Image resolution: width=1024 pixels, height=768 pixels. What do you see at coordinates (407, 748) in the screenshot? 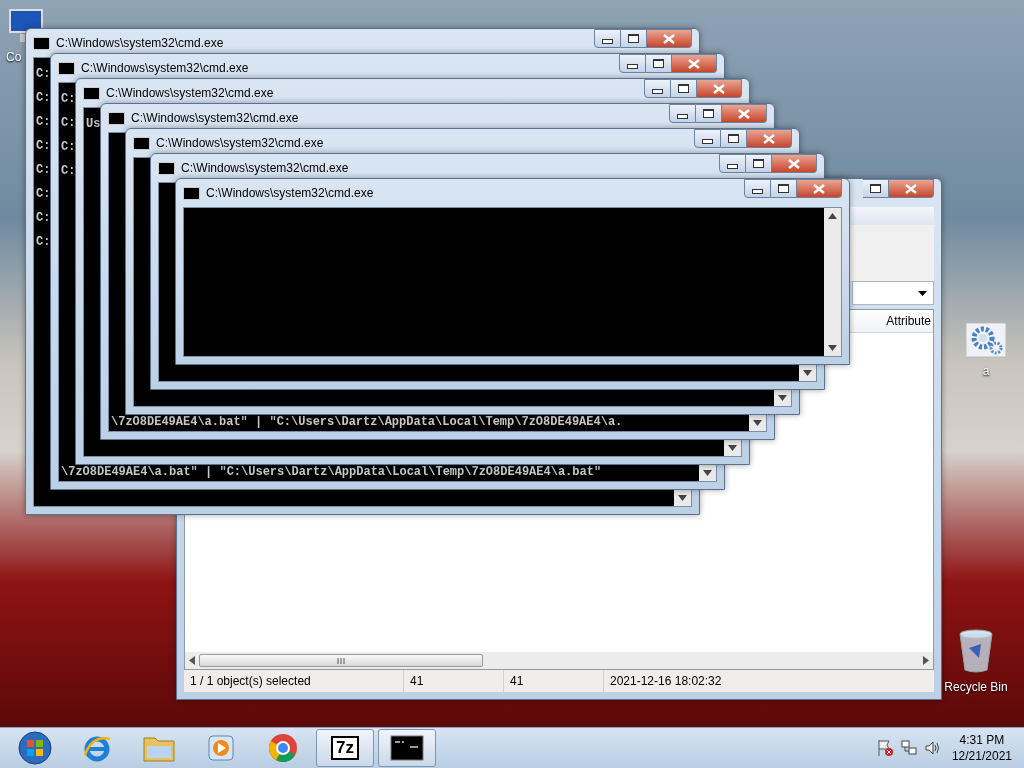
I see `taskbar-button` at bounding box center [407, 748].